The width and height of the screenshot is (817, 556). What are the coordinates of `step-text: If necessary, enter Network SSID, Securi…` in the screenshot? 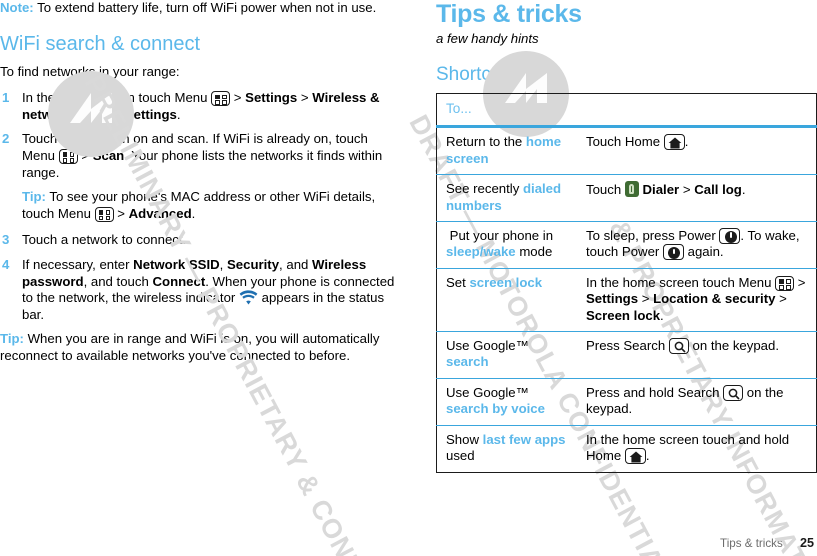 It's located at (208, 289).